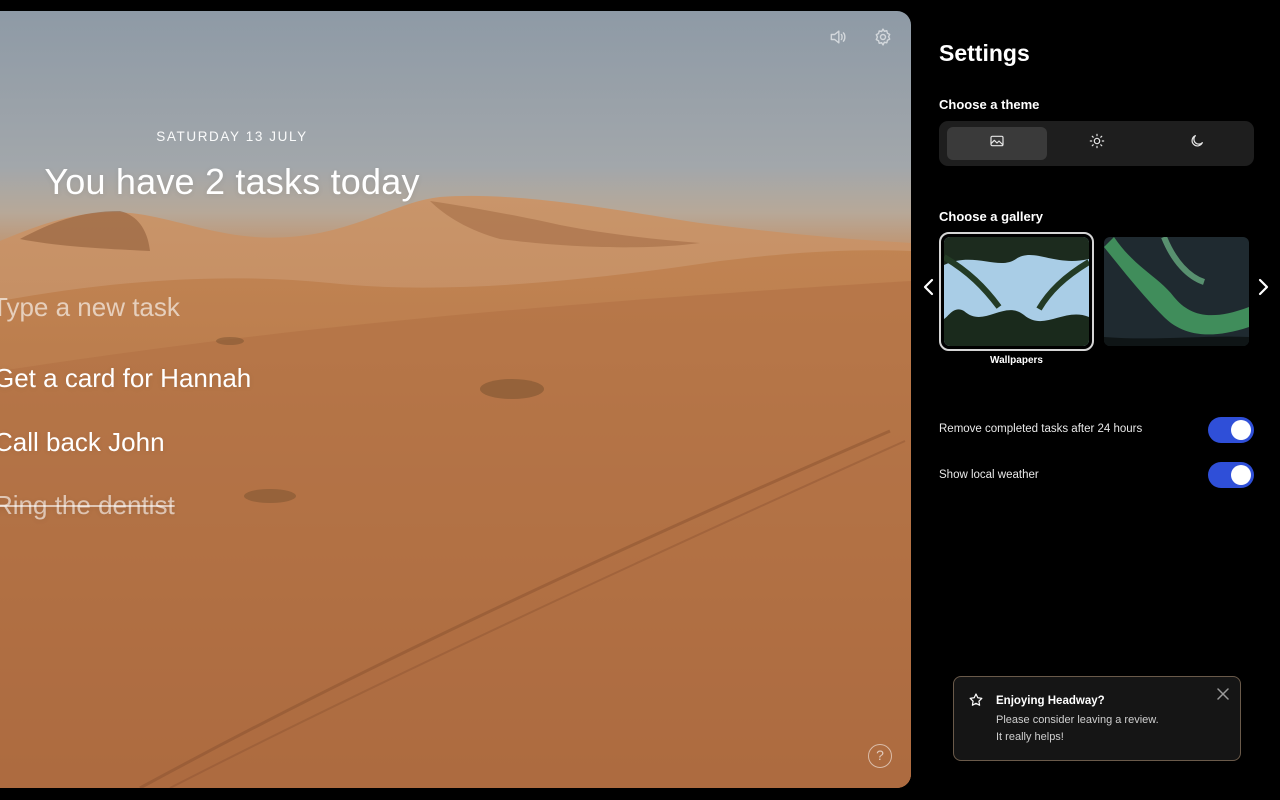 The image size is (1280, 800). I want to click on remove-completed-toggle, so click(1231, 430).